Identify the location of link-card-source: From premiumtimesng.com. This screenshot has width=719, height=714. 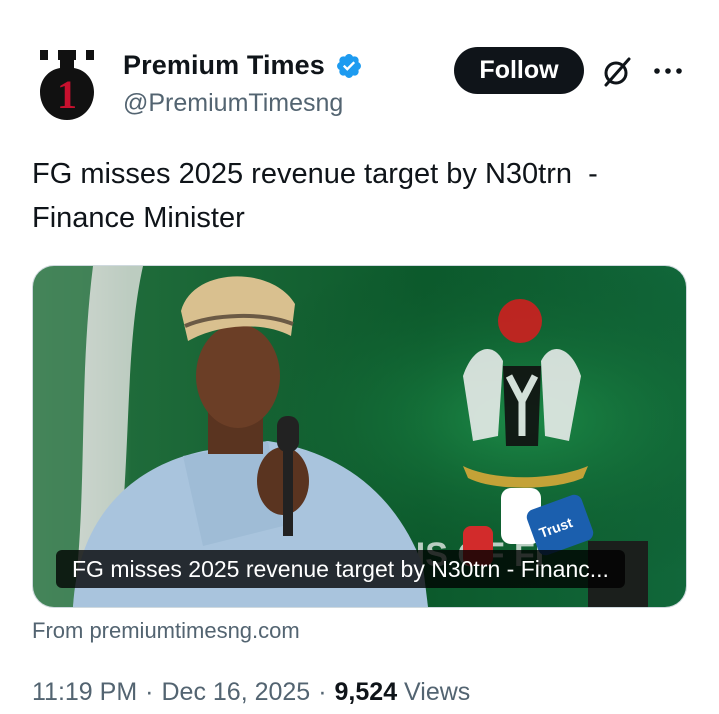
(166, 631).